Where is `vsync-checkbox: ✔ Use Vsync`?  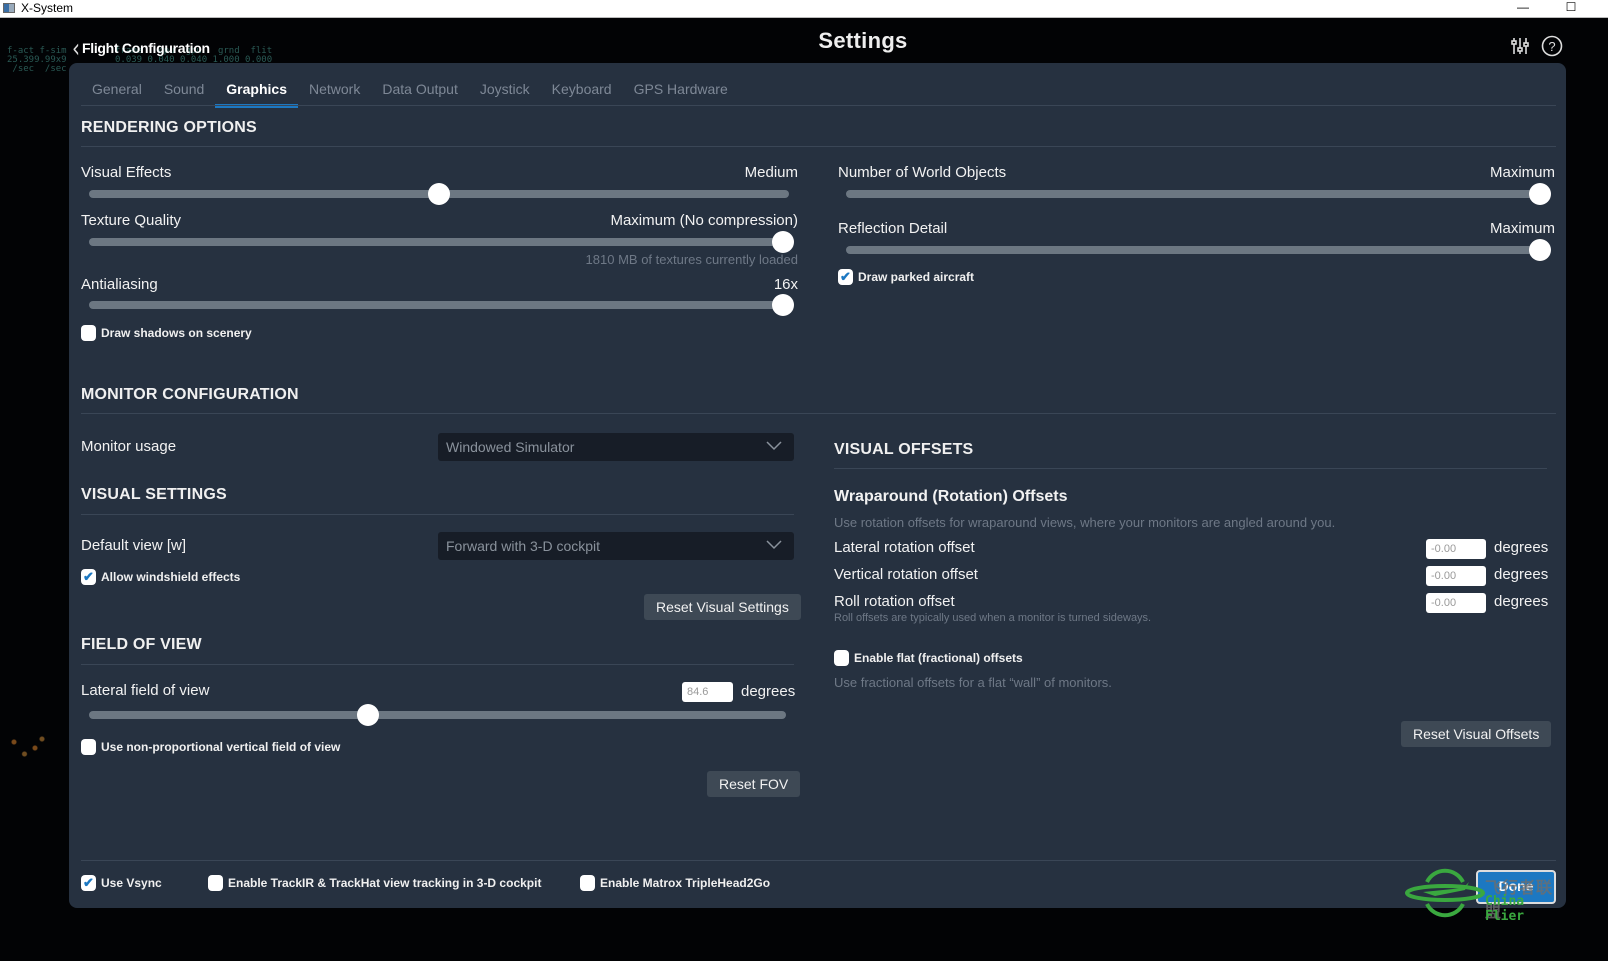 vsync-checkbox: ✔ Use Vsync is located at coordinates (121, 883).